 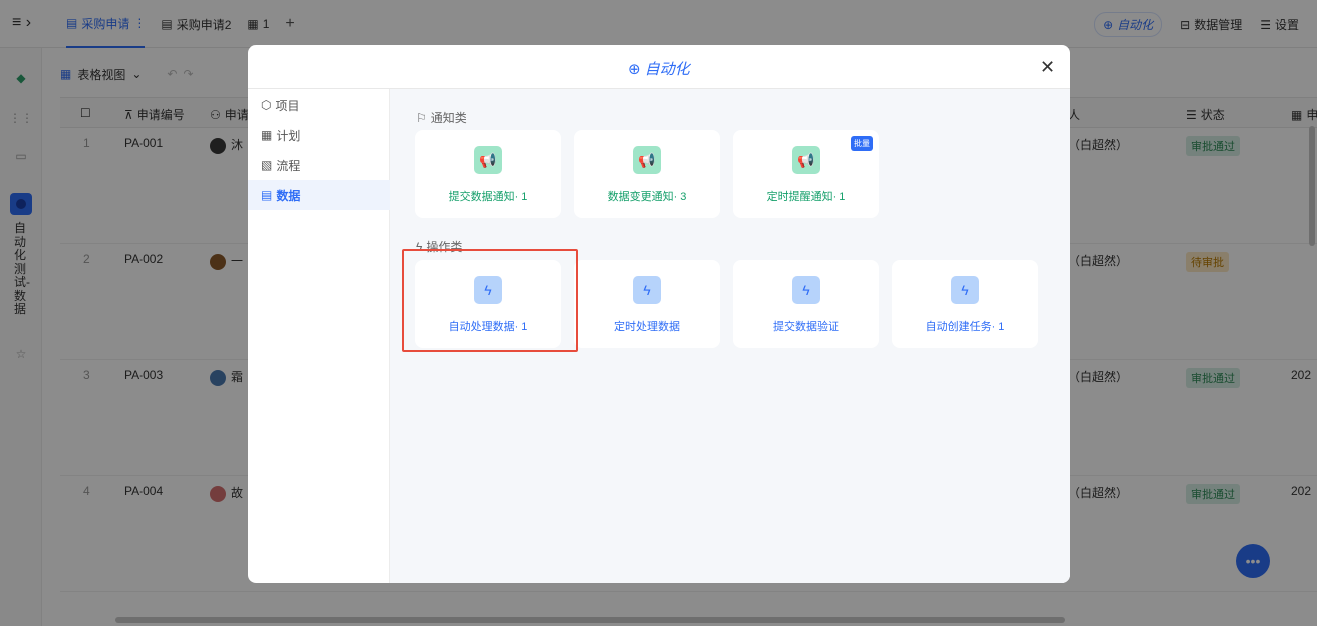 What do you see at coordinates (267, 165) in the screenshot?
I see `flow-icon: ▧` at bounding box center [267, 165].